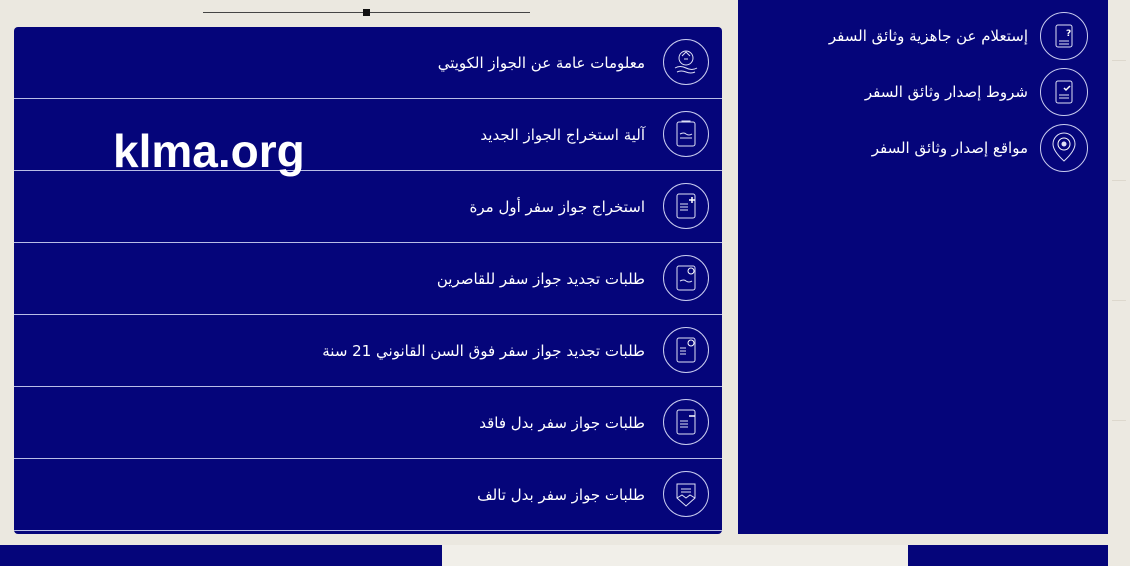 This screenshot has width=1130, height=566. I want to click on menu-item-general-info: معلومات عامة عن الجواز الكويتي, so click(368, 63).